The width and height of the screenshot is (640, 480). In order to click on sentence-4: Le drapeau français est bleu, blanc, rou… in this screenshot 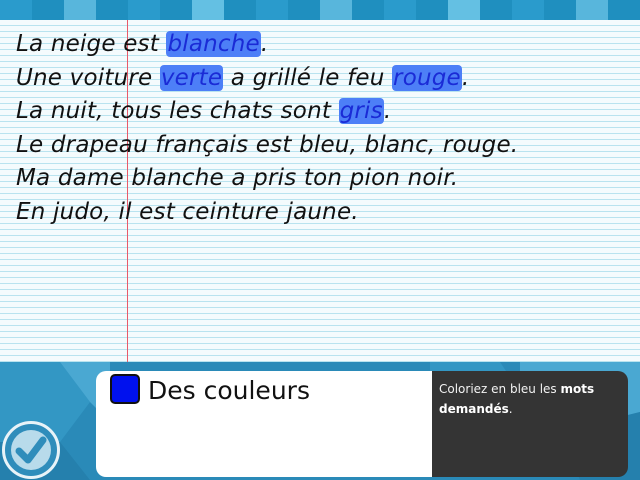, I will do `click(267, 146)`.